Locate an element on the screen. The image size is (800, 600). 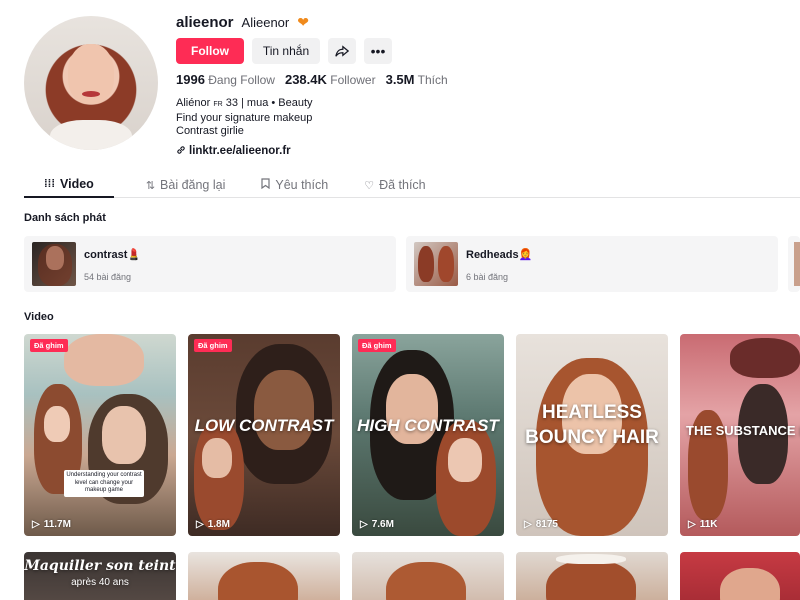
more-options-icon: ••• is located at coordinates (378, 51).